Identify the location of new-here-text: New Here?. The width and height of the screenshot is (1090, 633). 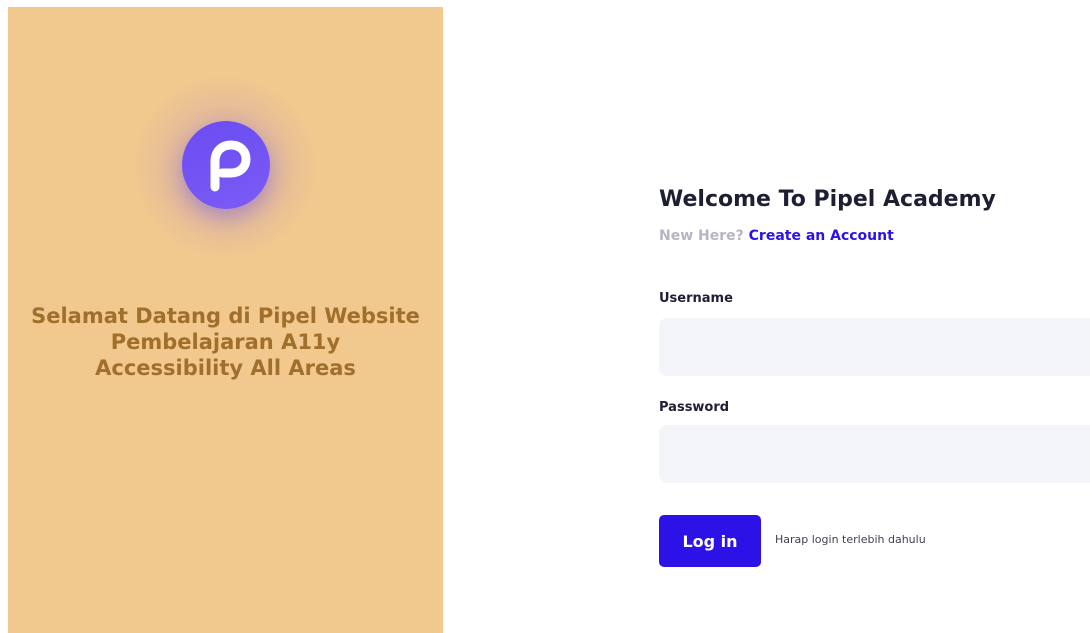
(701, 236).